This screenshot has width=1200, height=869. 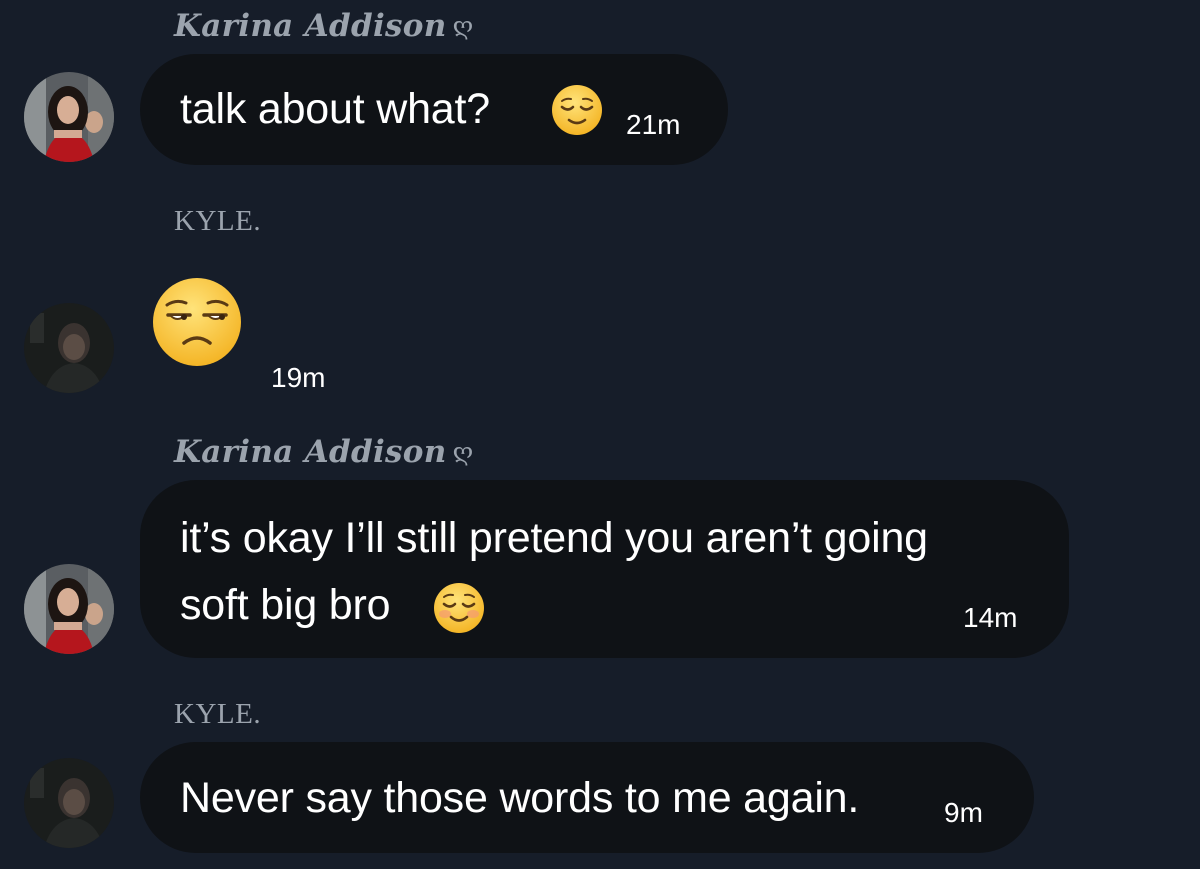 What do you see at coordinates (577, 110) in the screenshot?
I see `relieved-face-emoji` at bounding box center [577, 110].